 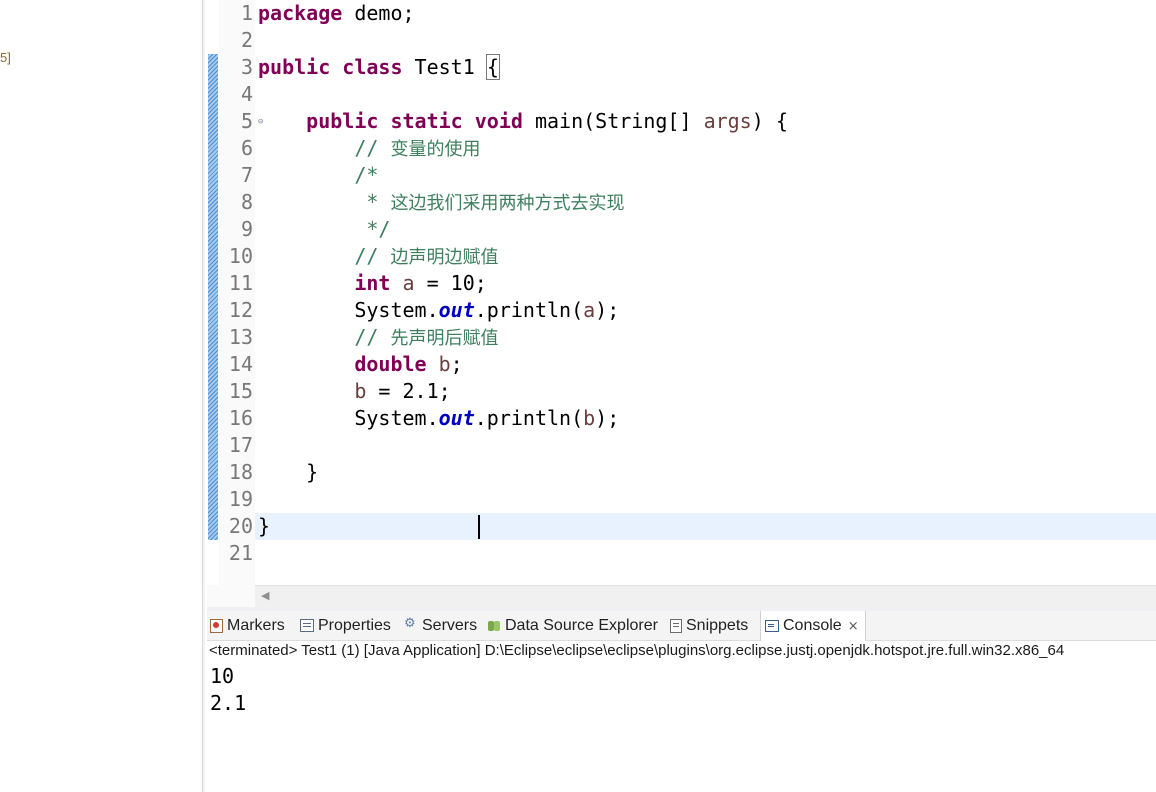 What do you see at coordinates (354, 625) in the screenshot?
I see `tab-label: Properties` at bounding box center [354, 625].